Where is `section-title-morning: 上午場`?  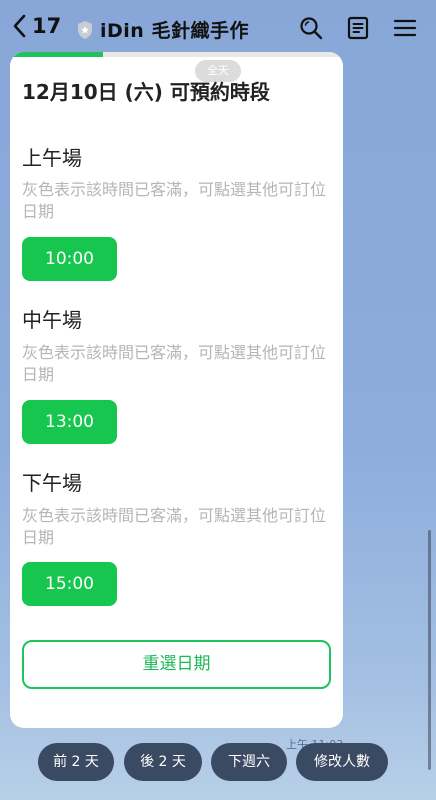 section-title-morning: 上午場 is located at coordinates (52, 158).